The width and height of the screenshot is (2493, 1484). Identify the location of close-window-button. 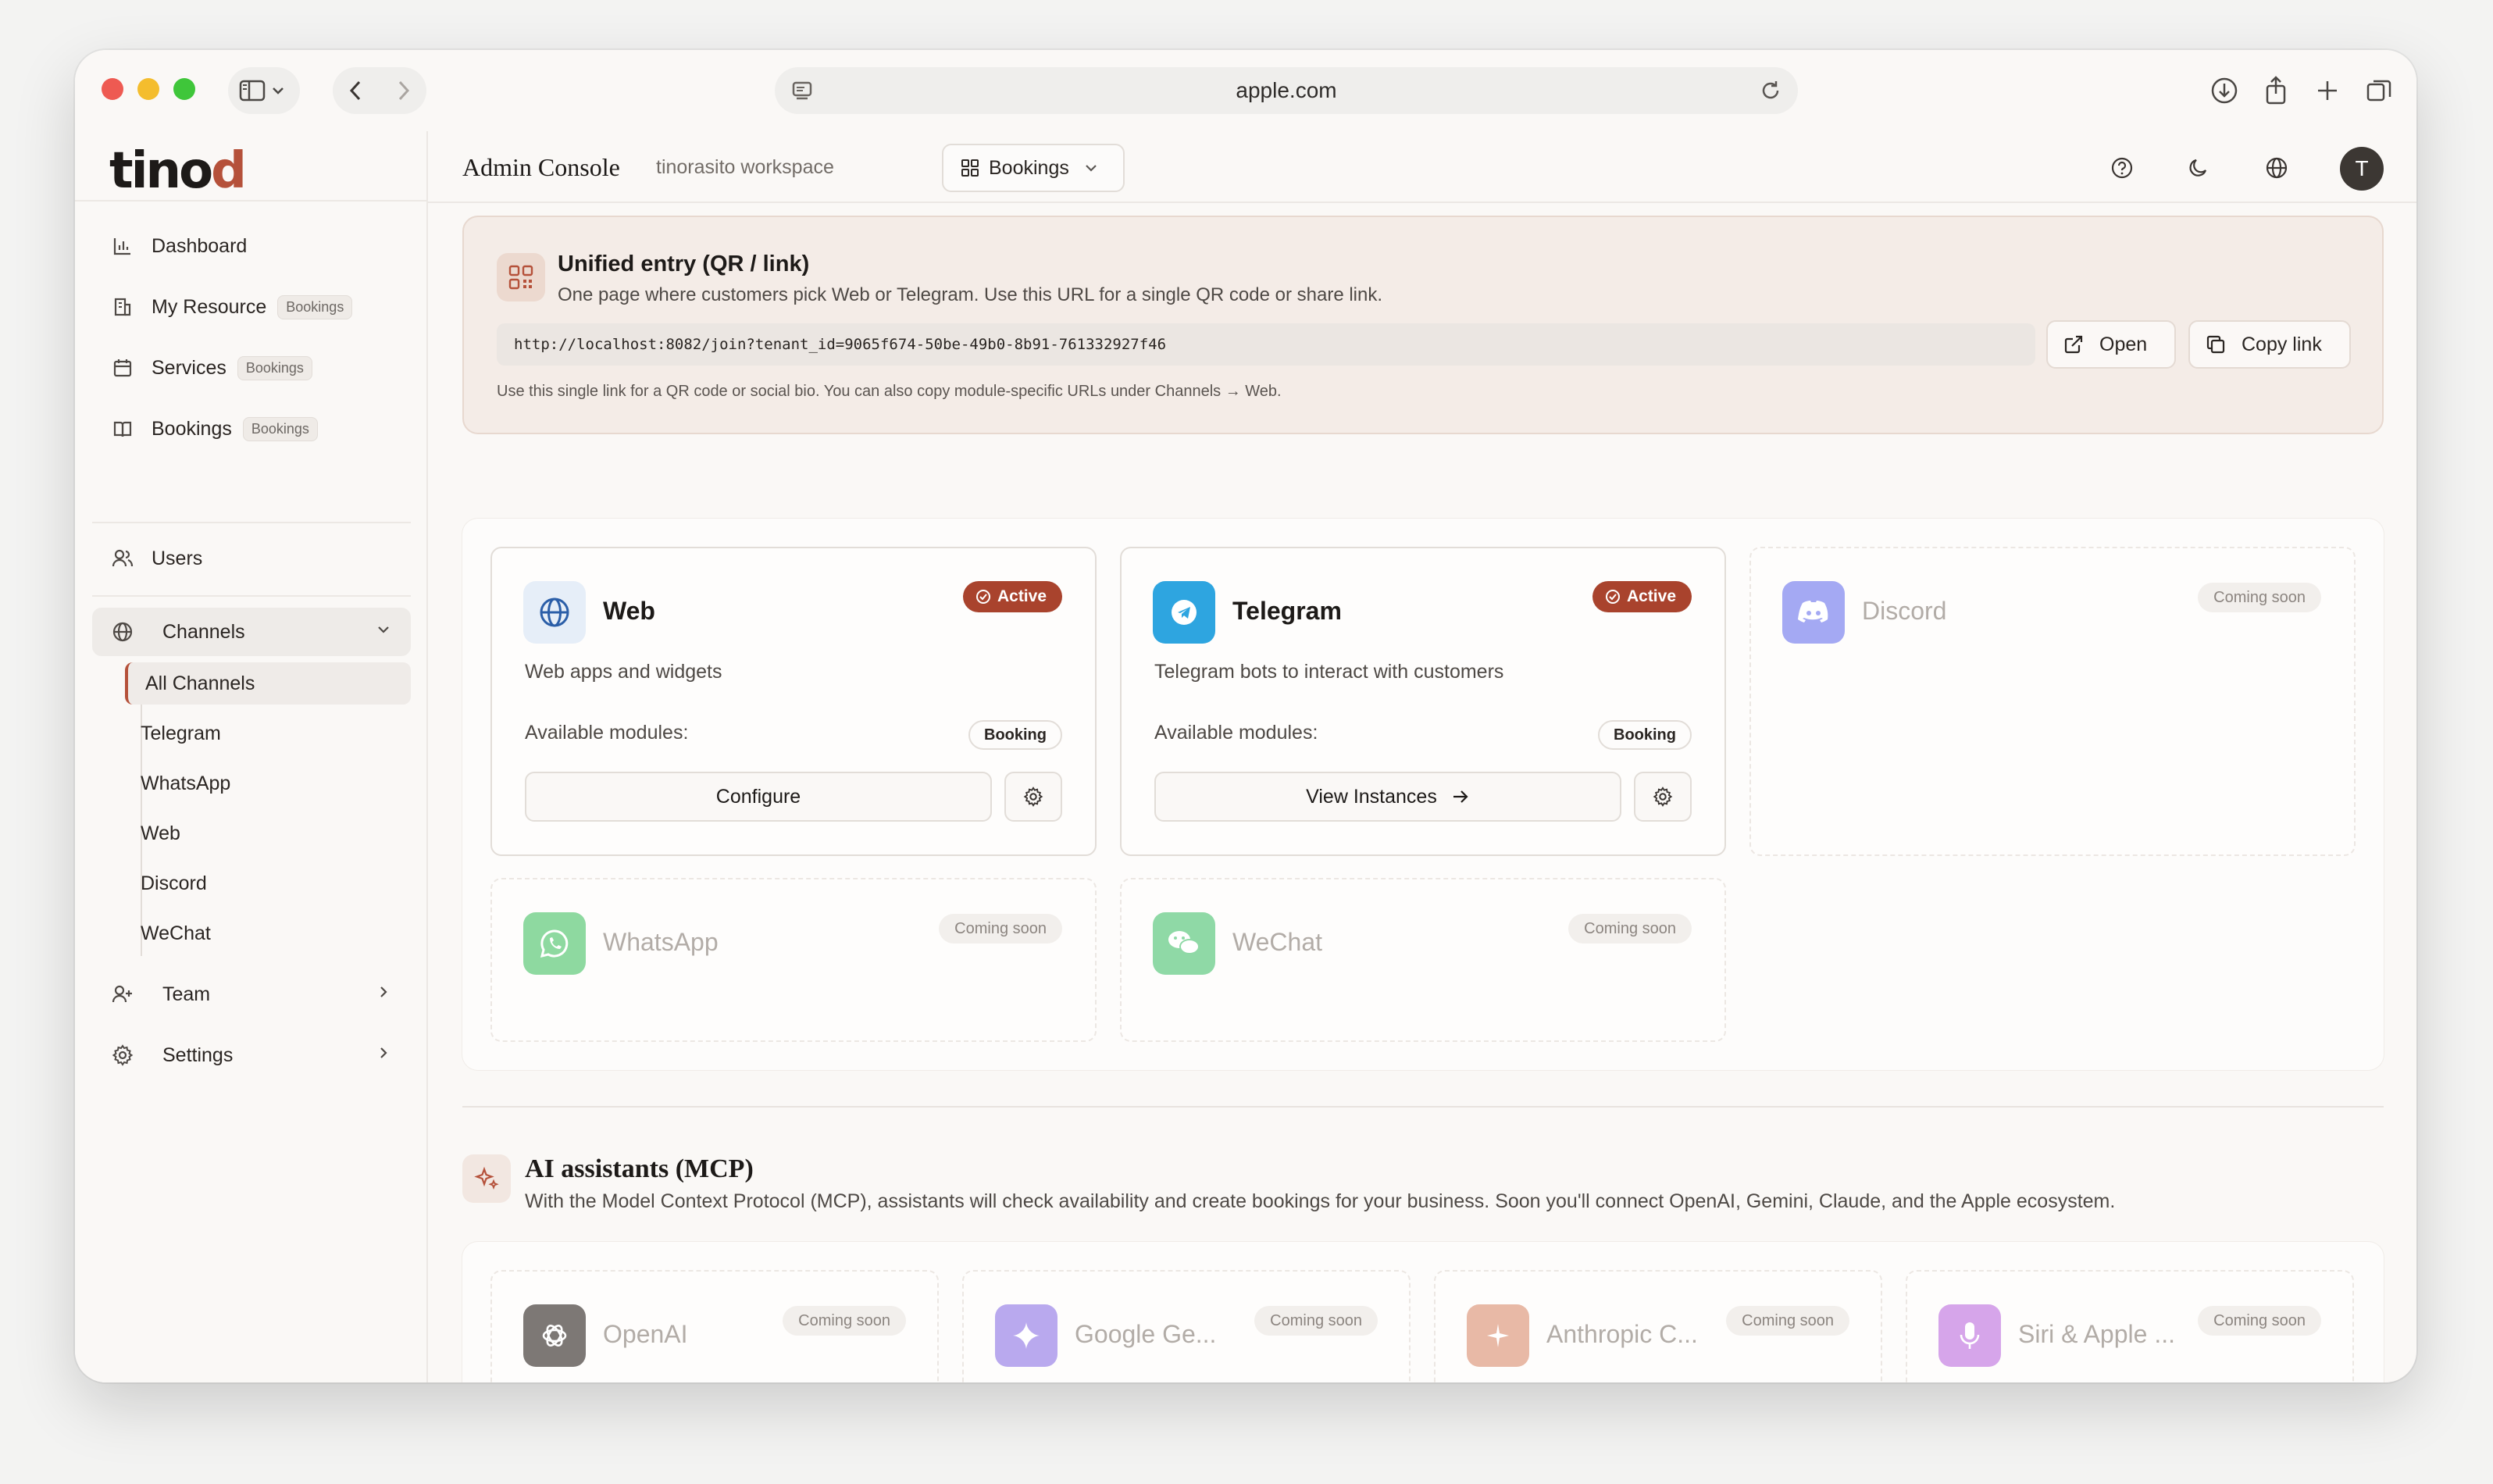
(112, 89).